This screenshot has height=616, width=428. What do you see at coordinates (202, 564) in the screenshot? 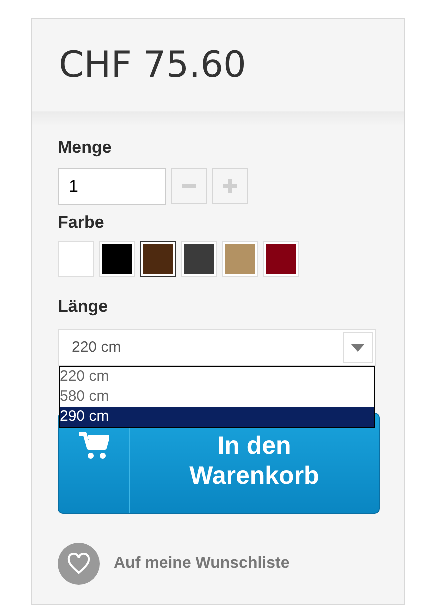
I see `wishlist-link: Auf meine Wunschliste` at bounding box center [202, 564].